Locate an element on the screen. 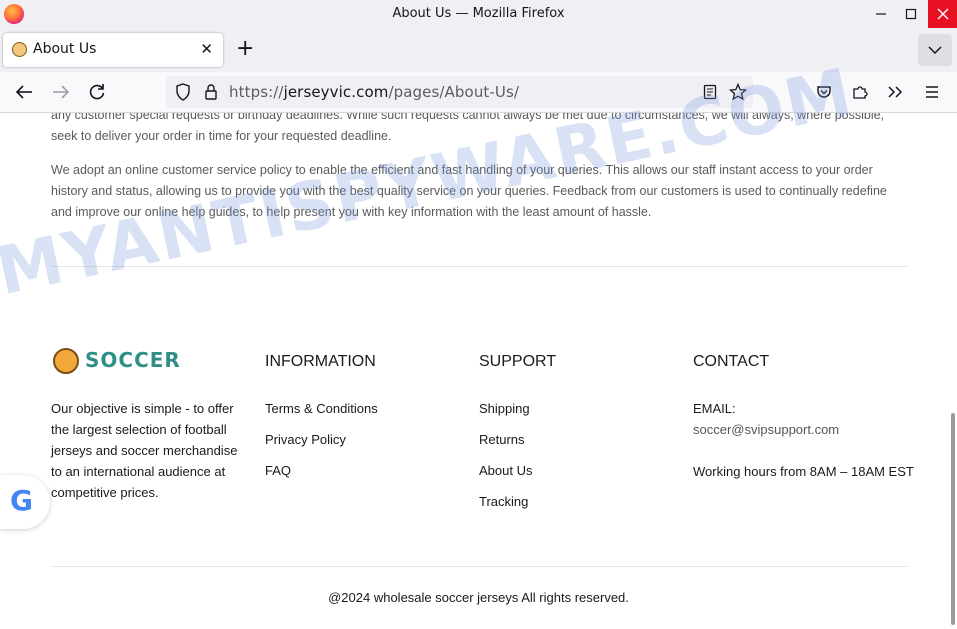 This screenshot has width=957, height=629. support-heading: SUPPORT is located at coordinates (518, 361).